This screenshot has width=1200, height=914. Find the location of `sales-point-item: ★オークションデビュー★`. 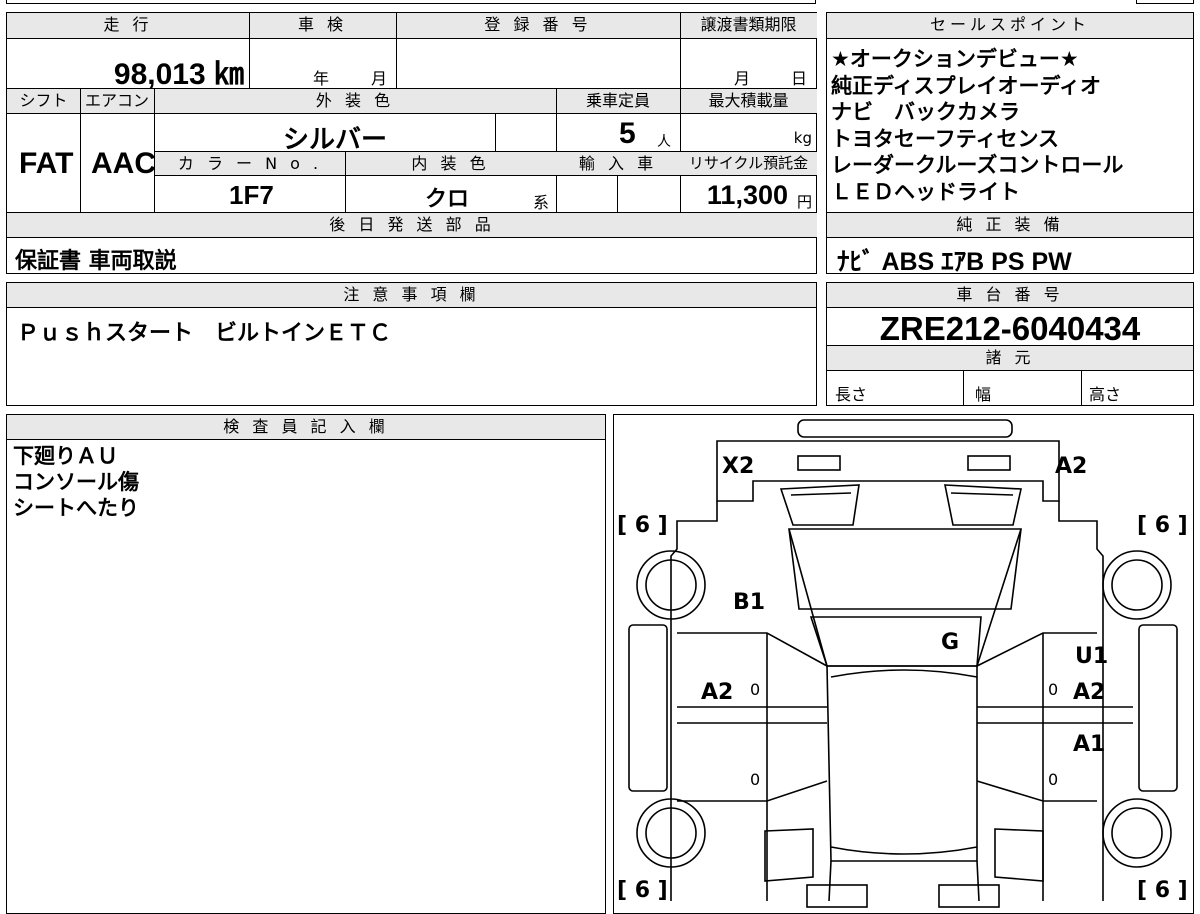

sales-point-item: ★オークションデビュー★ is located at coordinates (955, 59).